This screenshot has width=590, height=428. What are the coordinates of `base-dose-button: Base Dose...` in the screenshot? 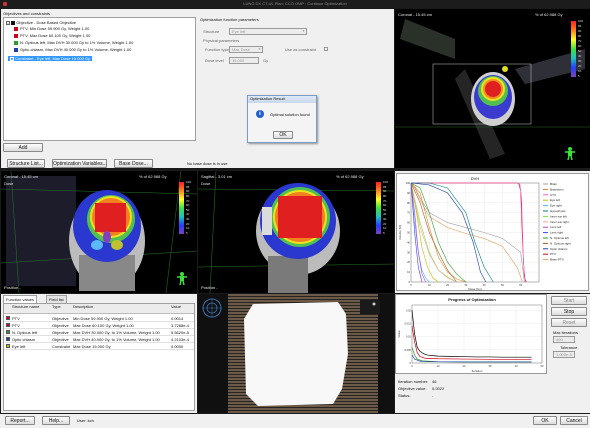 It's located at (133, 163).